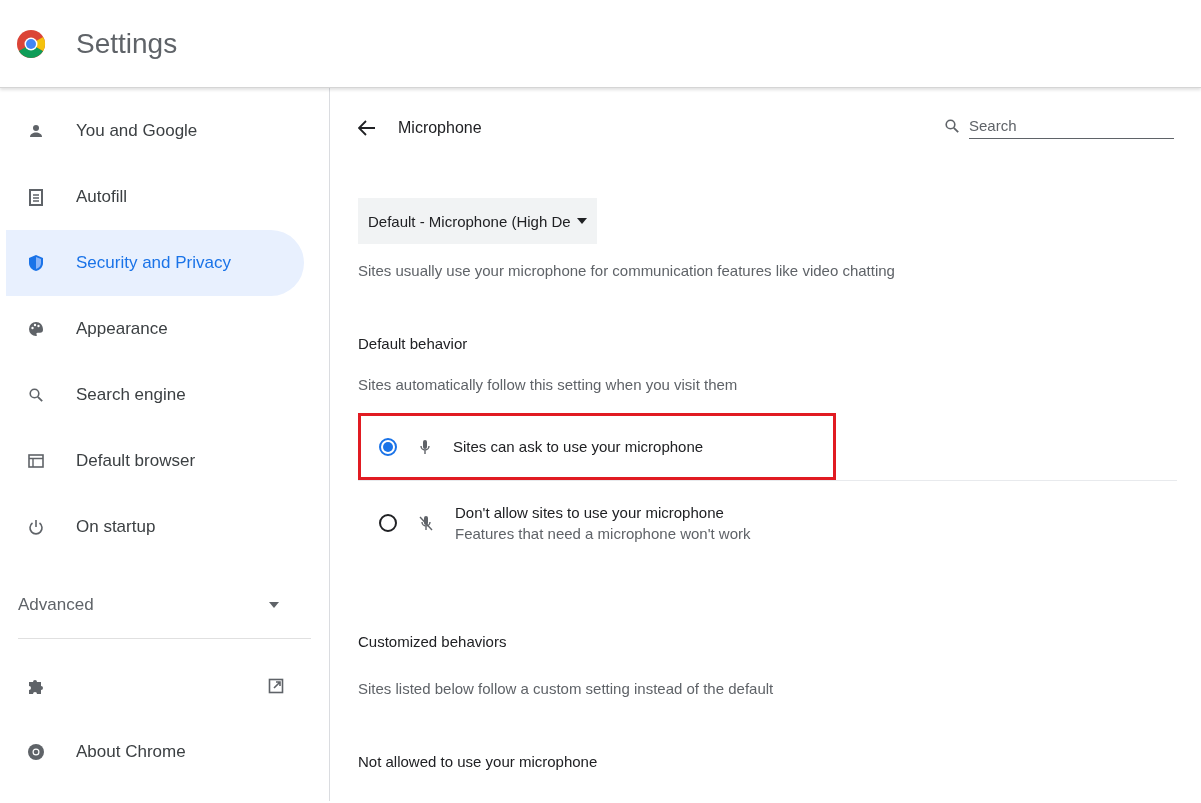 The image size is (1201, 803). Describe the element at coordinates (426, 523) in the screenshot. I see `muted-microphone-icon` at that location.